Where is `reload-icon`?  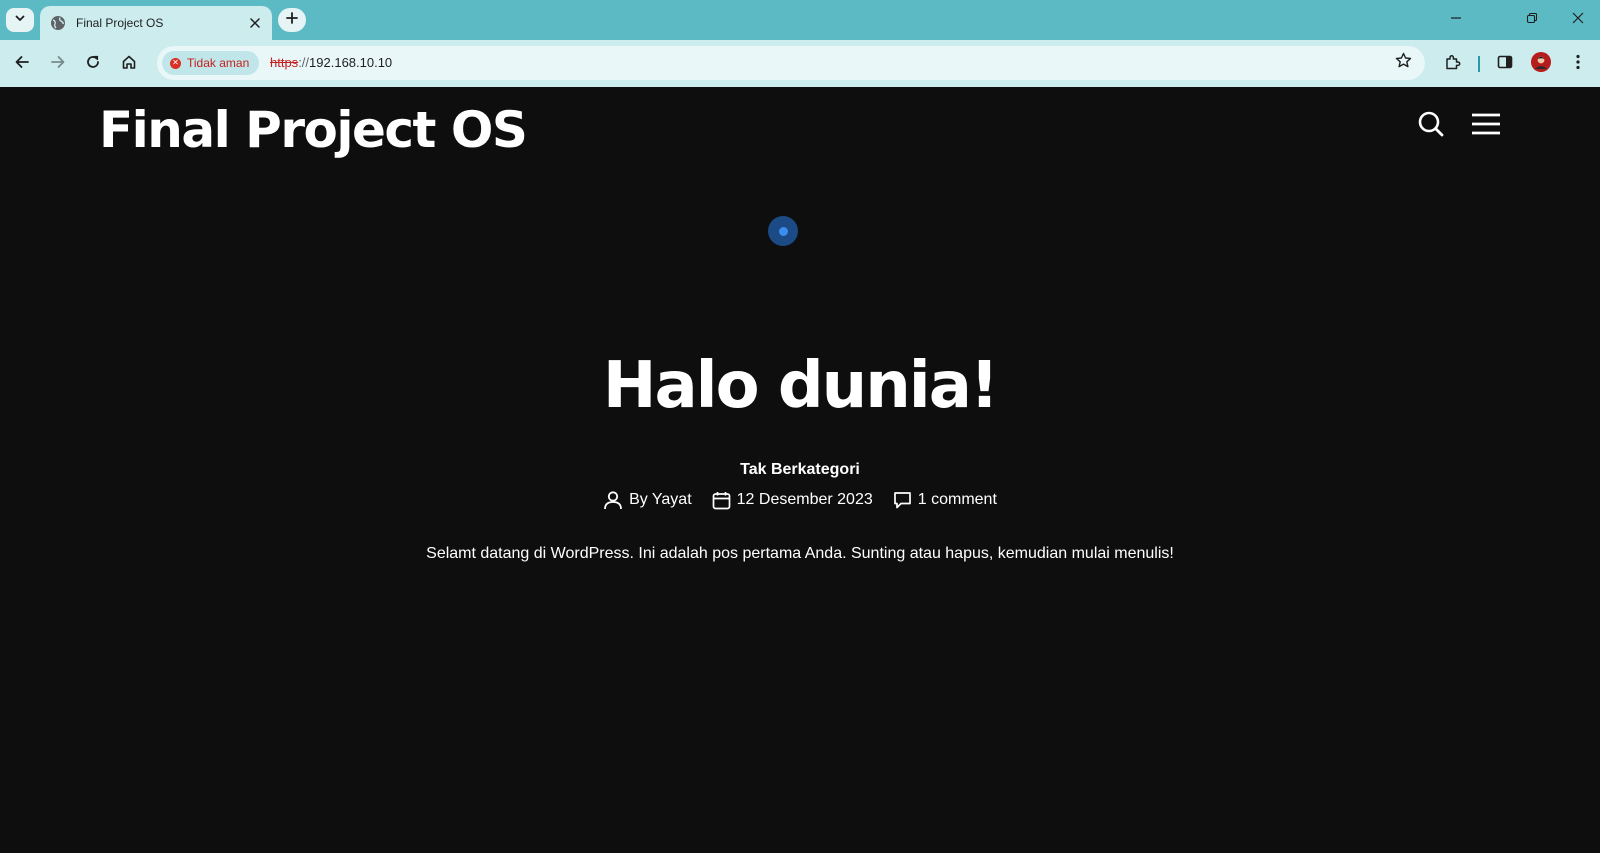
reload-icon is located at coordinates (93, 64).